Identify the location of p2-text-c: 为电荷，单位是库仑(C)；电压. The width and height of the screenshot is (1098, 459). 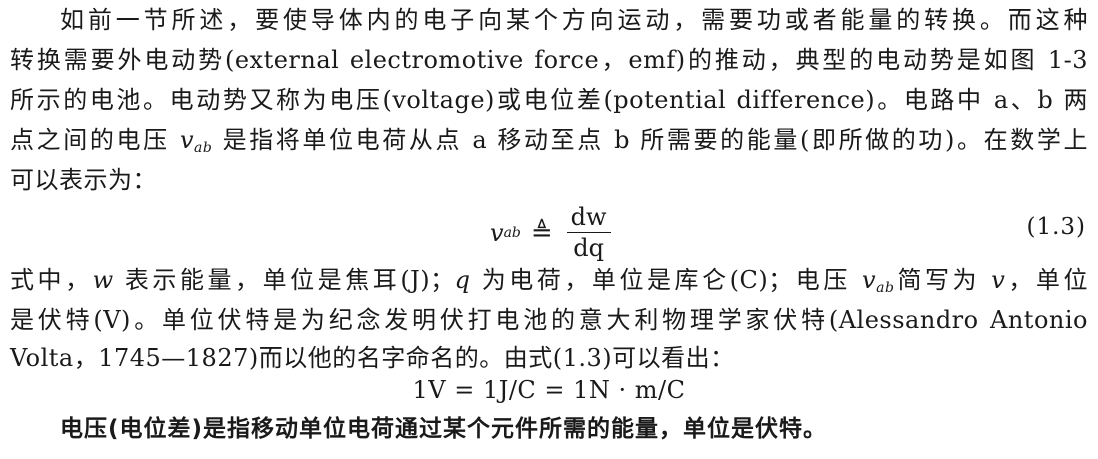
(666, 280).